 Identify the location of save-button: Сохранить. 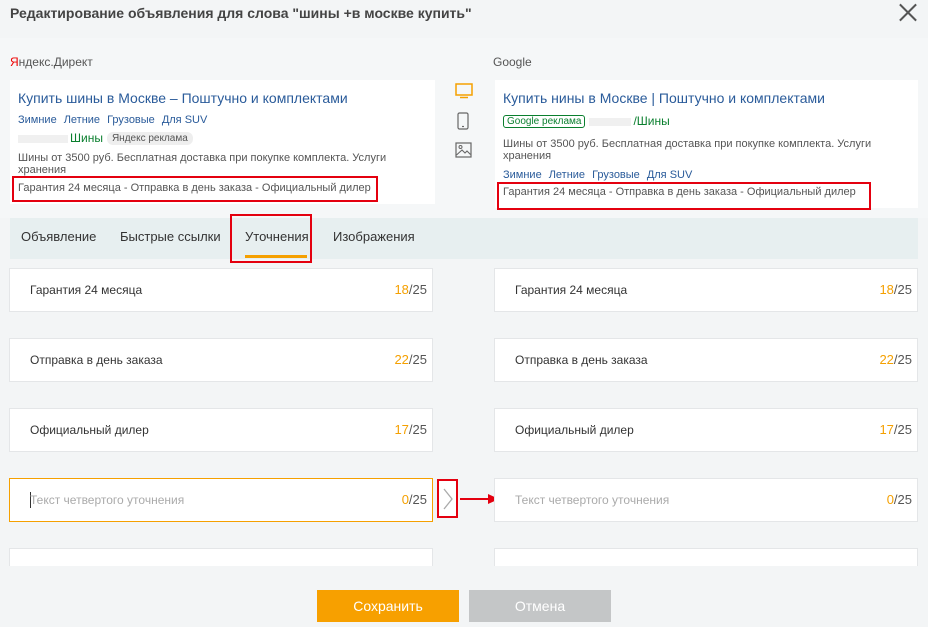
(388, 606).